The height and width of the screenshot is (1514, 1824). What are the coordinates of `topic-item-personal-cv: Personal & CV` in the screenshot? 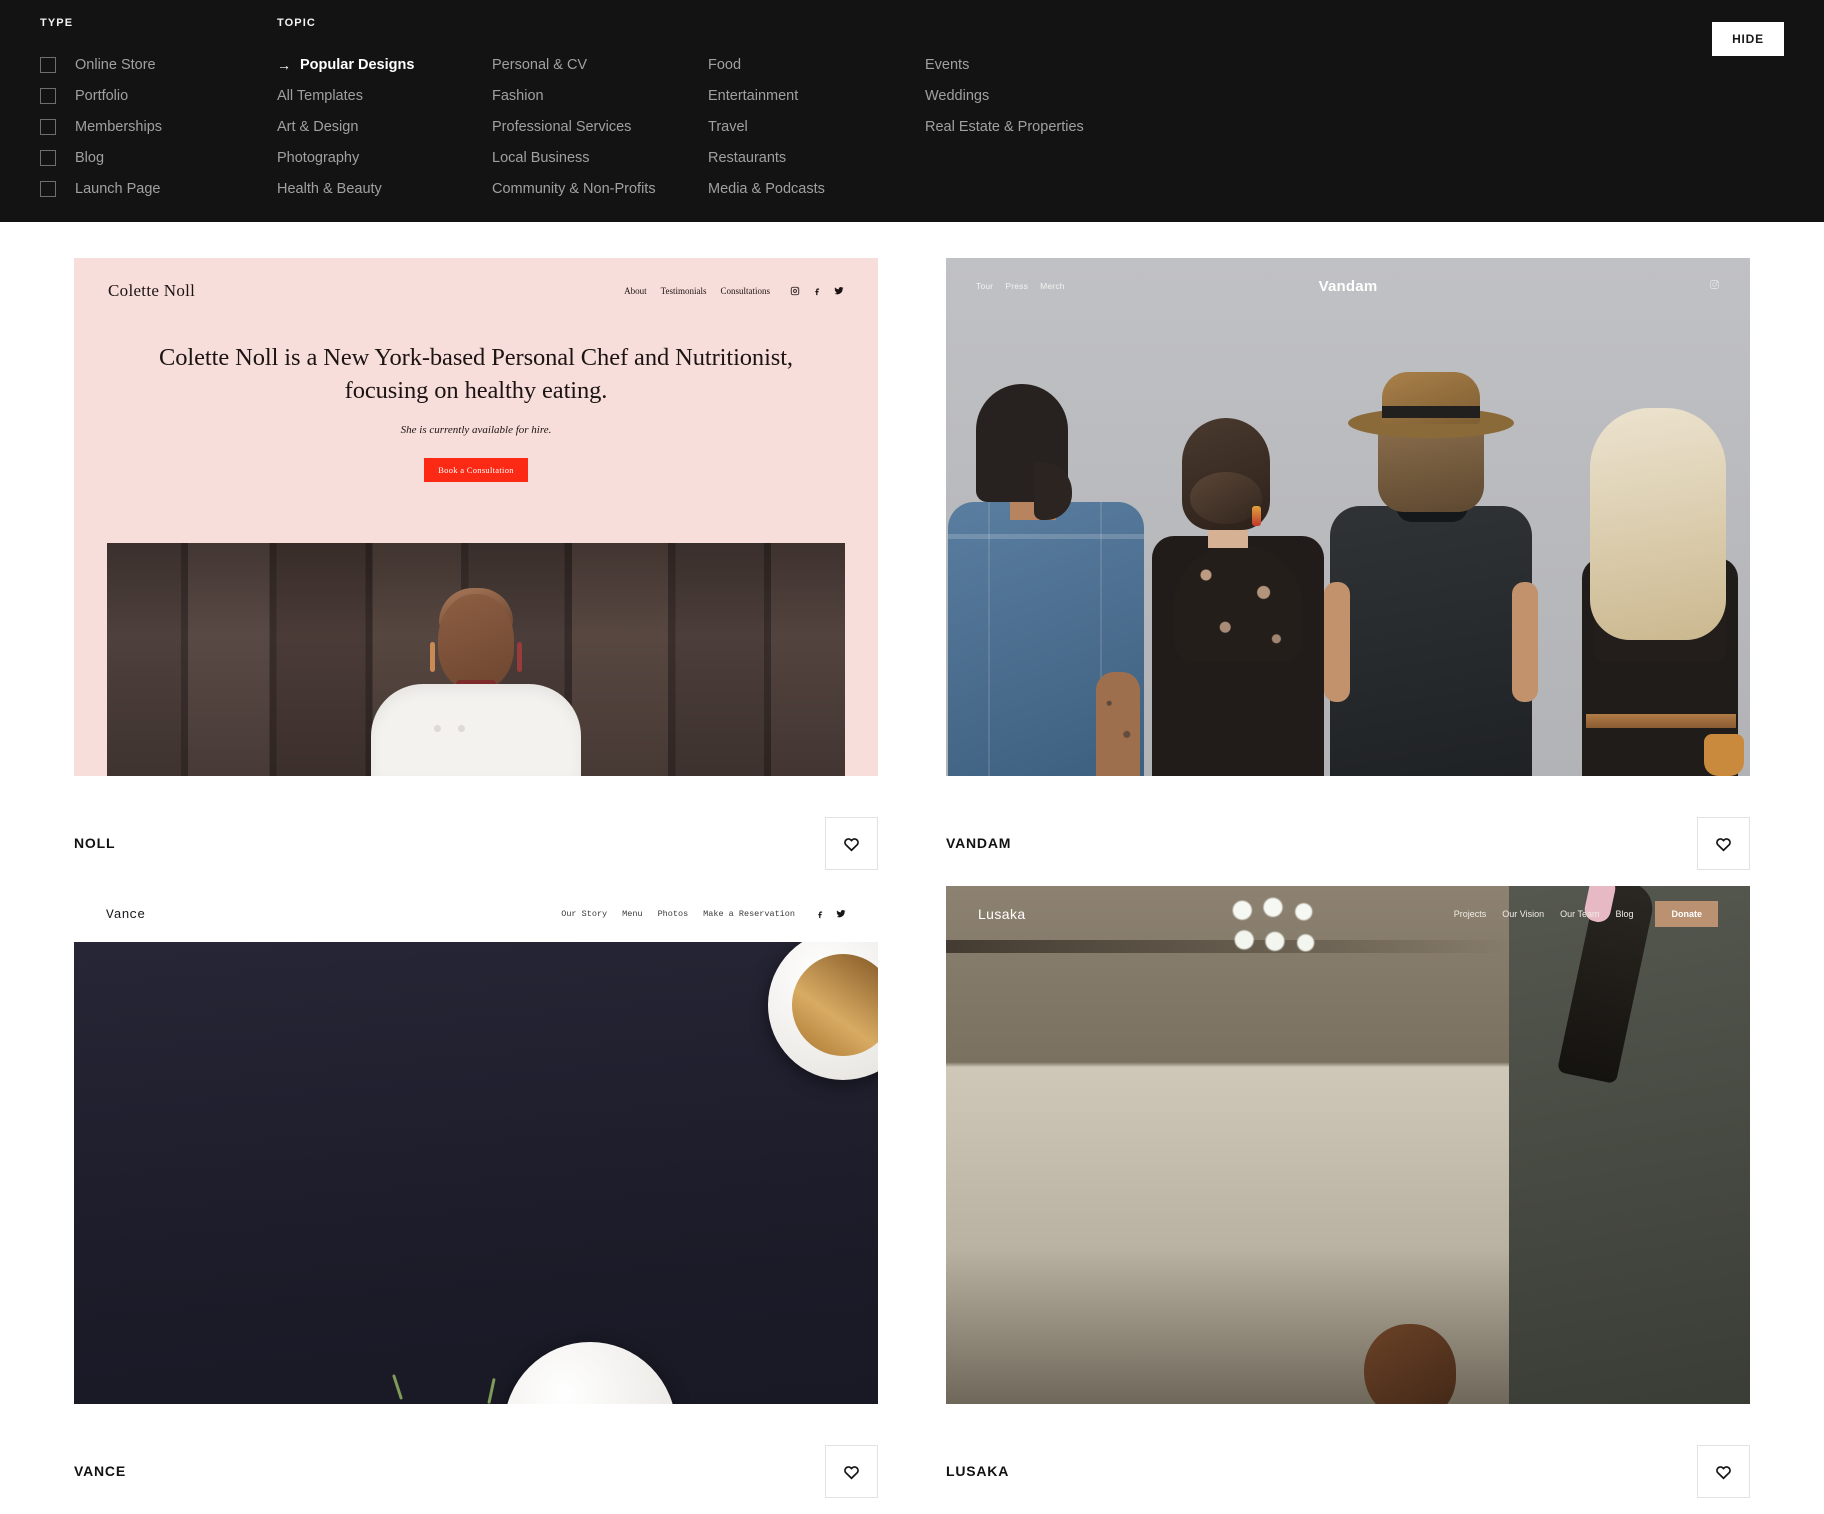 It's located at (600, 64).